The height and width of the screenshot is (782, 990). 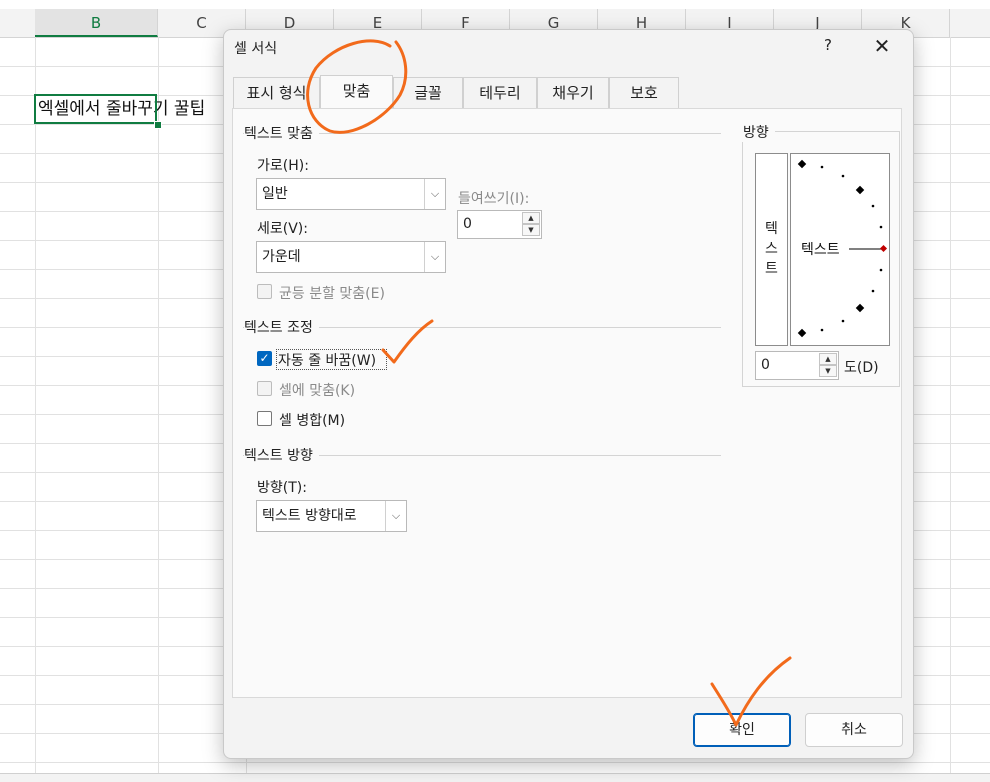 I want to click on orientation-dial: 텍스트, so click(x=840, y=249).